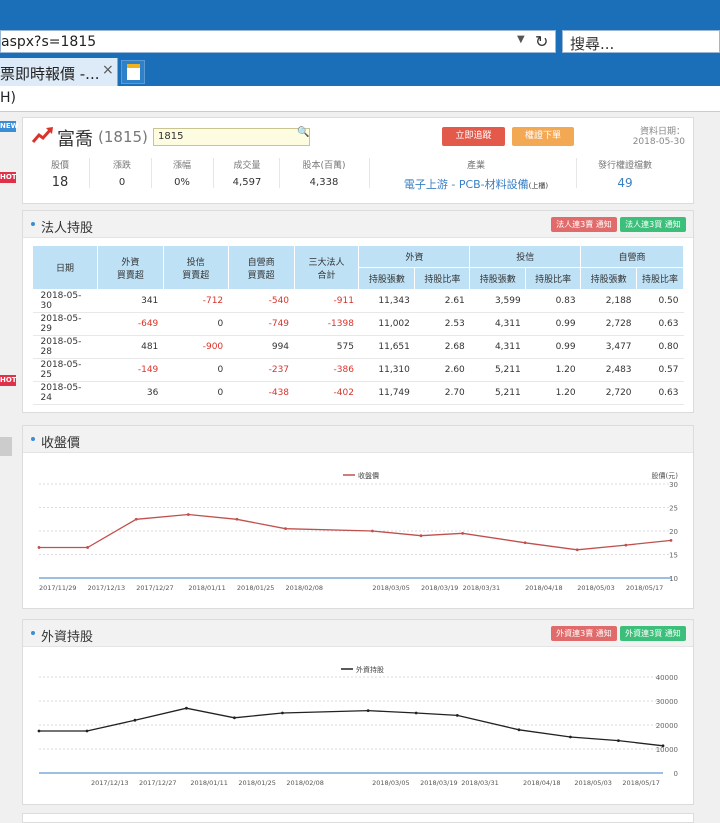  Describe the element at coordinates (231, 137) in the screenshot. I see `stock-search-input: 1815` at that location.